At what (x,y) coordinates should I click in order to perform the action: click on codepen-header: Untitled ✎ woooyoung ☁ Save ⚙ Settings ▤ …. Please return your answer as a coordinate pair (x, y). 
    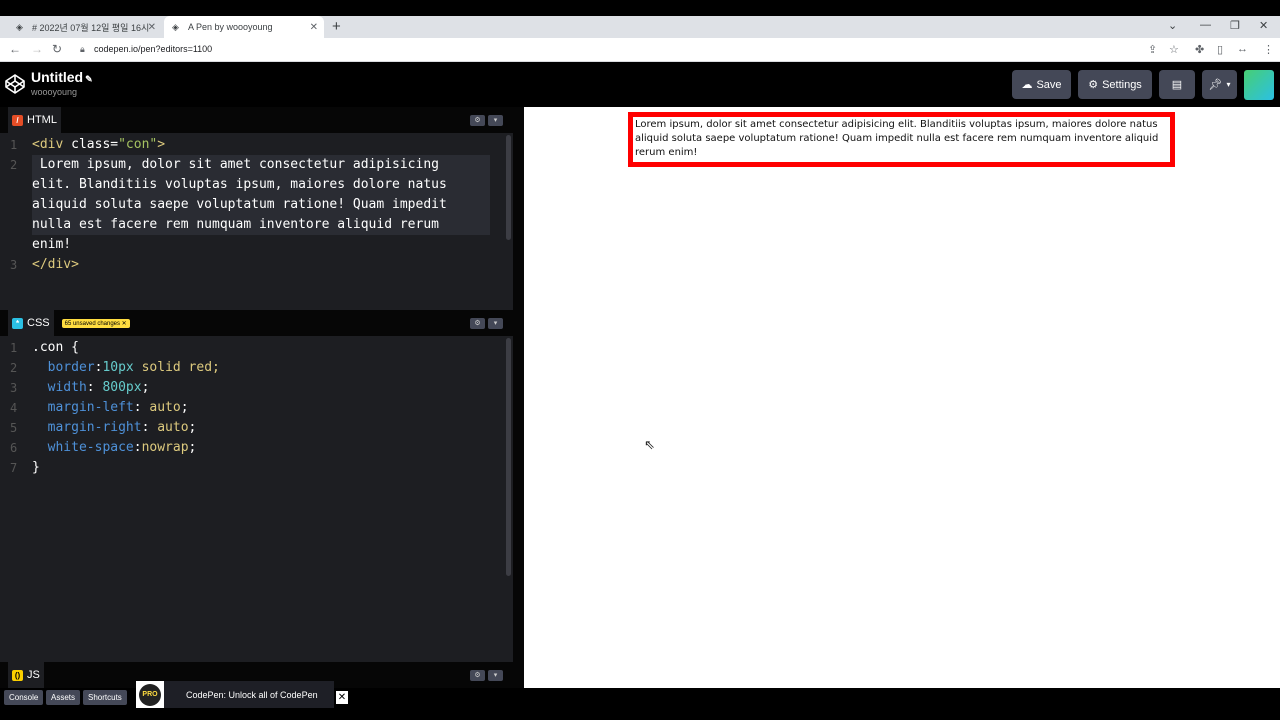
    Looking at the image, I should click on (640, 84).